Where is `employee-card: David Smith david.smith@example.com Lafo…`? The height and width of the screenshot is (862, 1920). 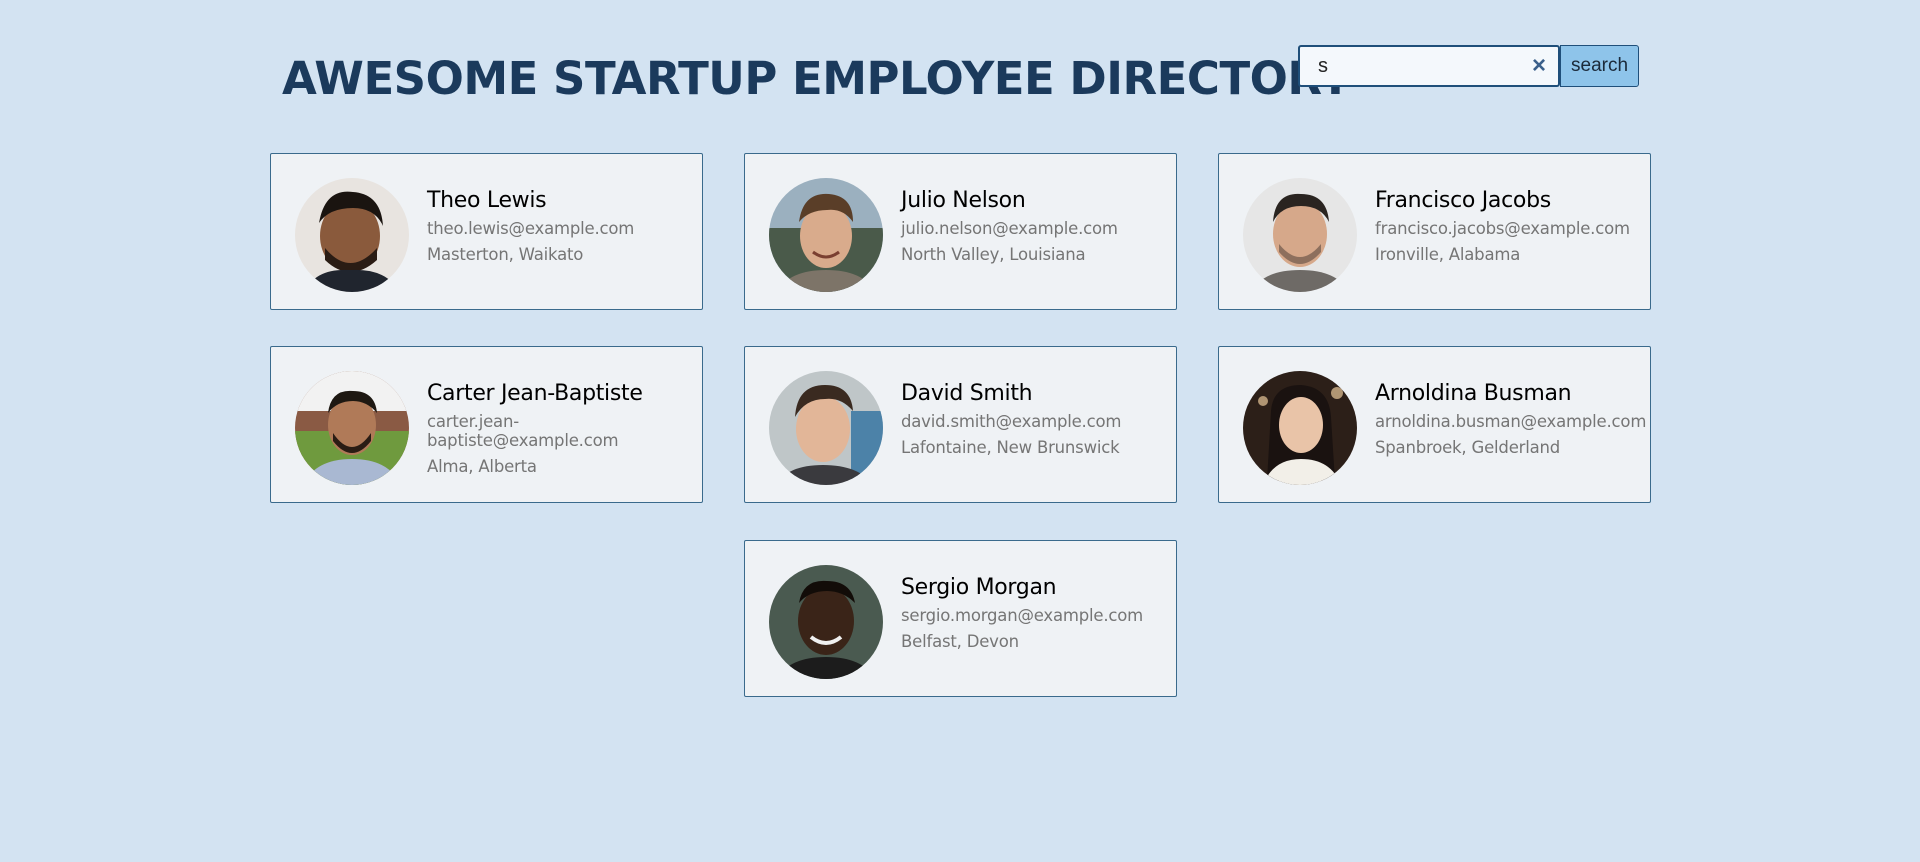 employee-card: David Smith david.smith@example.com Lafo… is located at coordinates (960, 424).